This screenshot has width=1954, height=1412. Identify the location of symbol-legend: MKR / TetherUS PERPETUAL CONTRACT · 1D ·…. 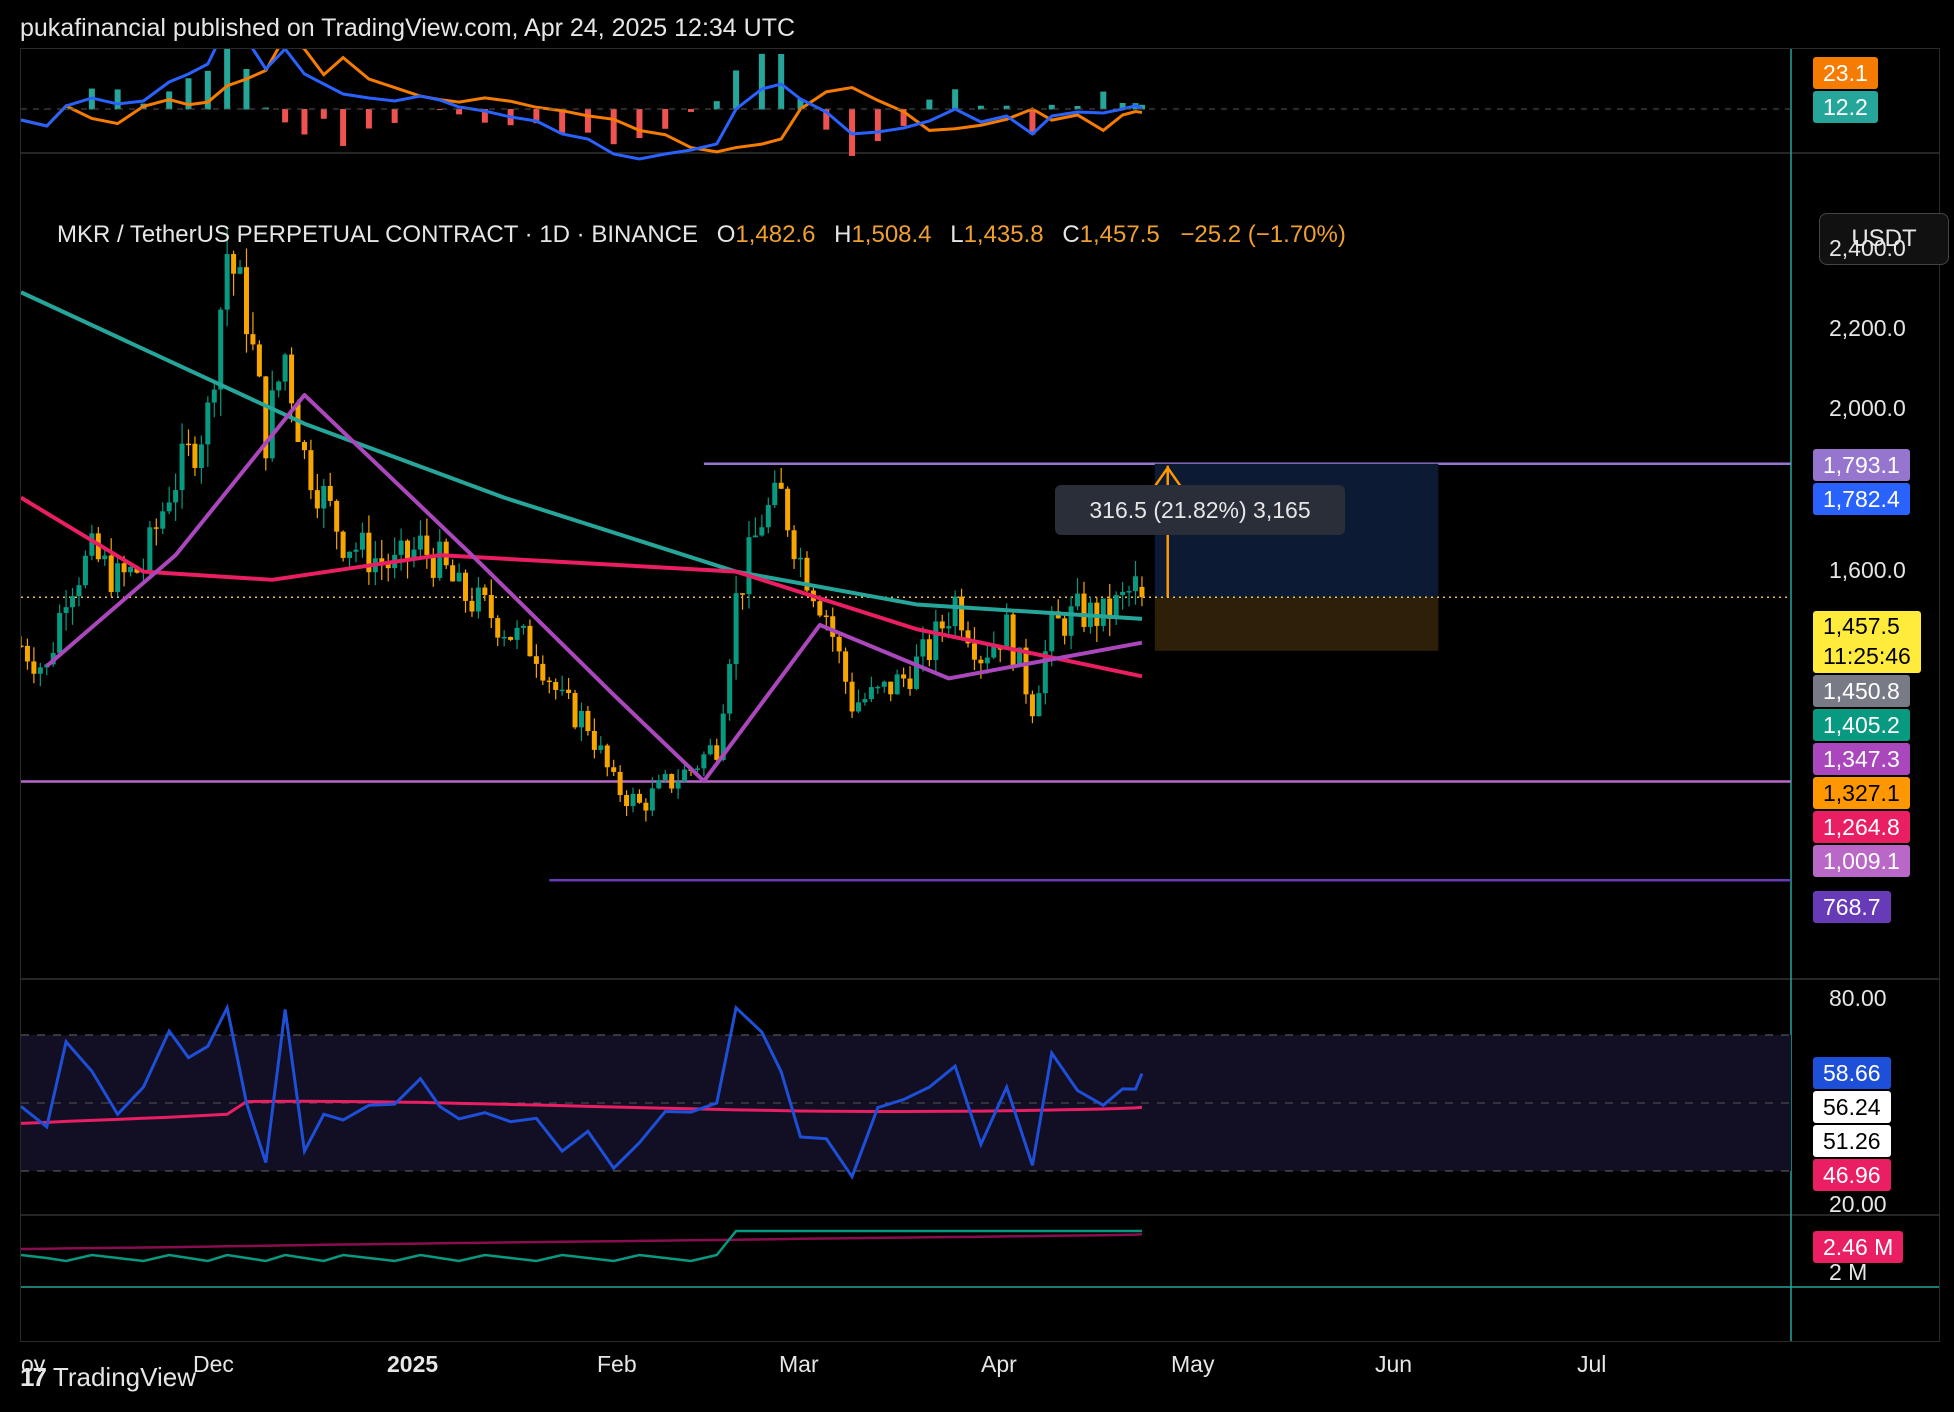
(701, 235).